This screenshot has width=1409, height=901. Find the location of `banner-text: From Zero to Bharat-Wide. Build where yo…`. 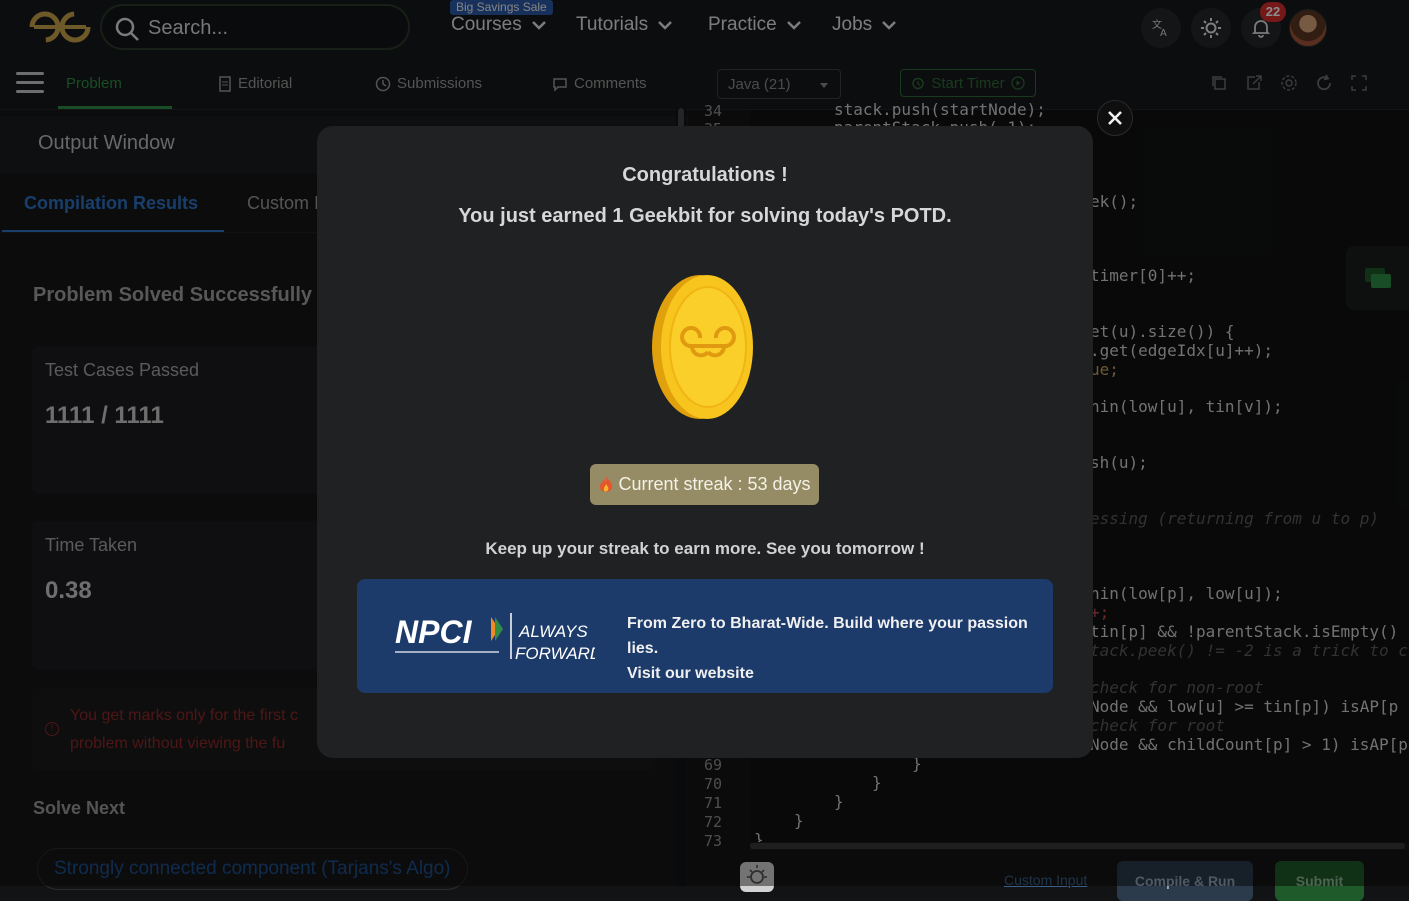

banner-text: From Zero to Bharat-Wide. Build where yo… is located at coordinates (840, 648).